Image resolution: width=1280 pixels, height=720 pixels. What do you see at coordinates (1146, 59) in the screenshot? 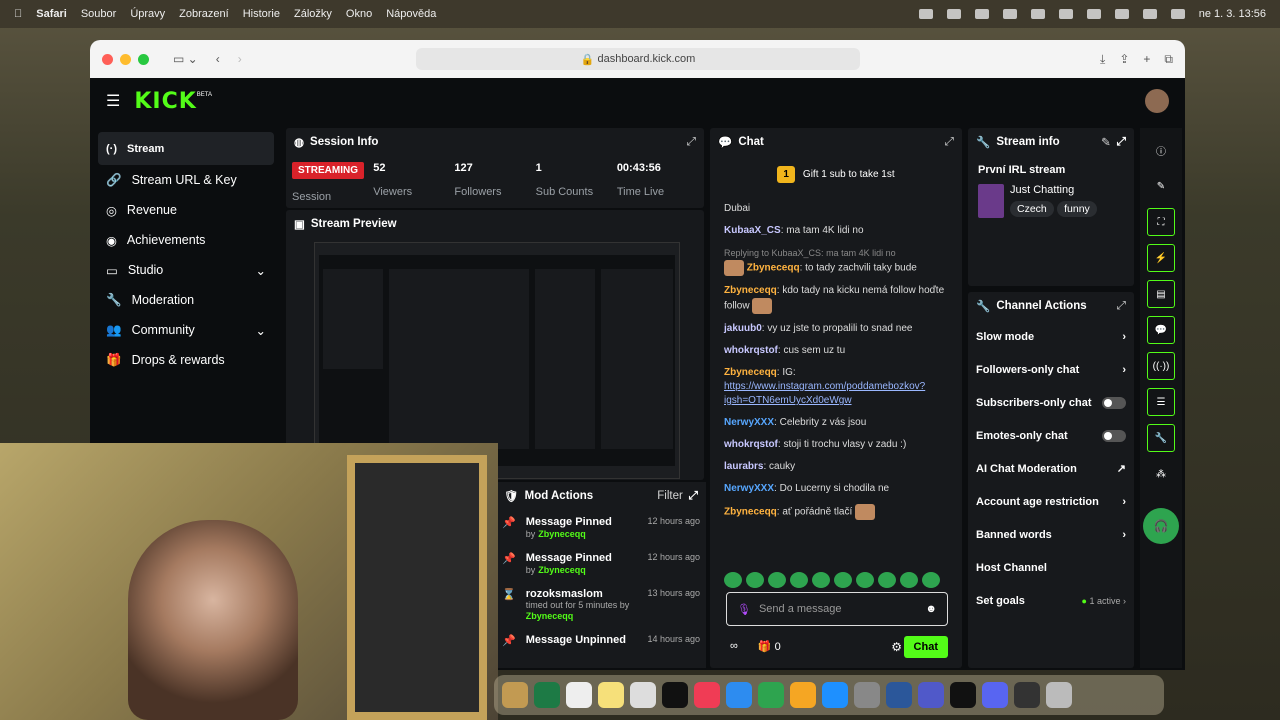
I see `new-tab-icon: +` at bounding box center [1146, 59].